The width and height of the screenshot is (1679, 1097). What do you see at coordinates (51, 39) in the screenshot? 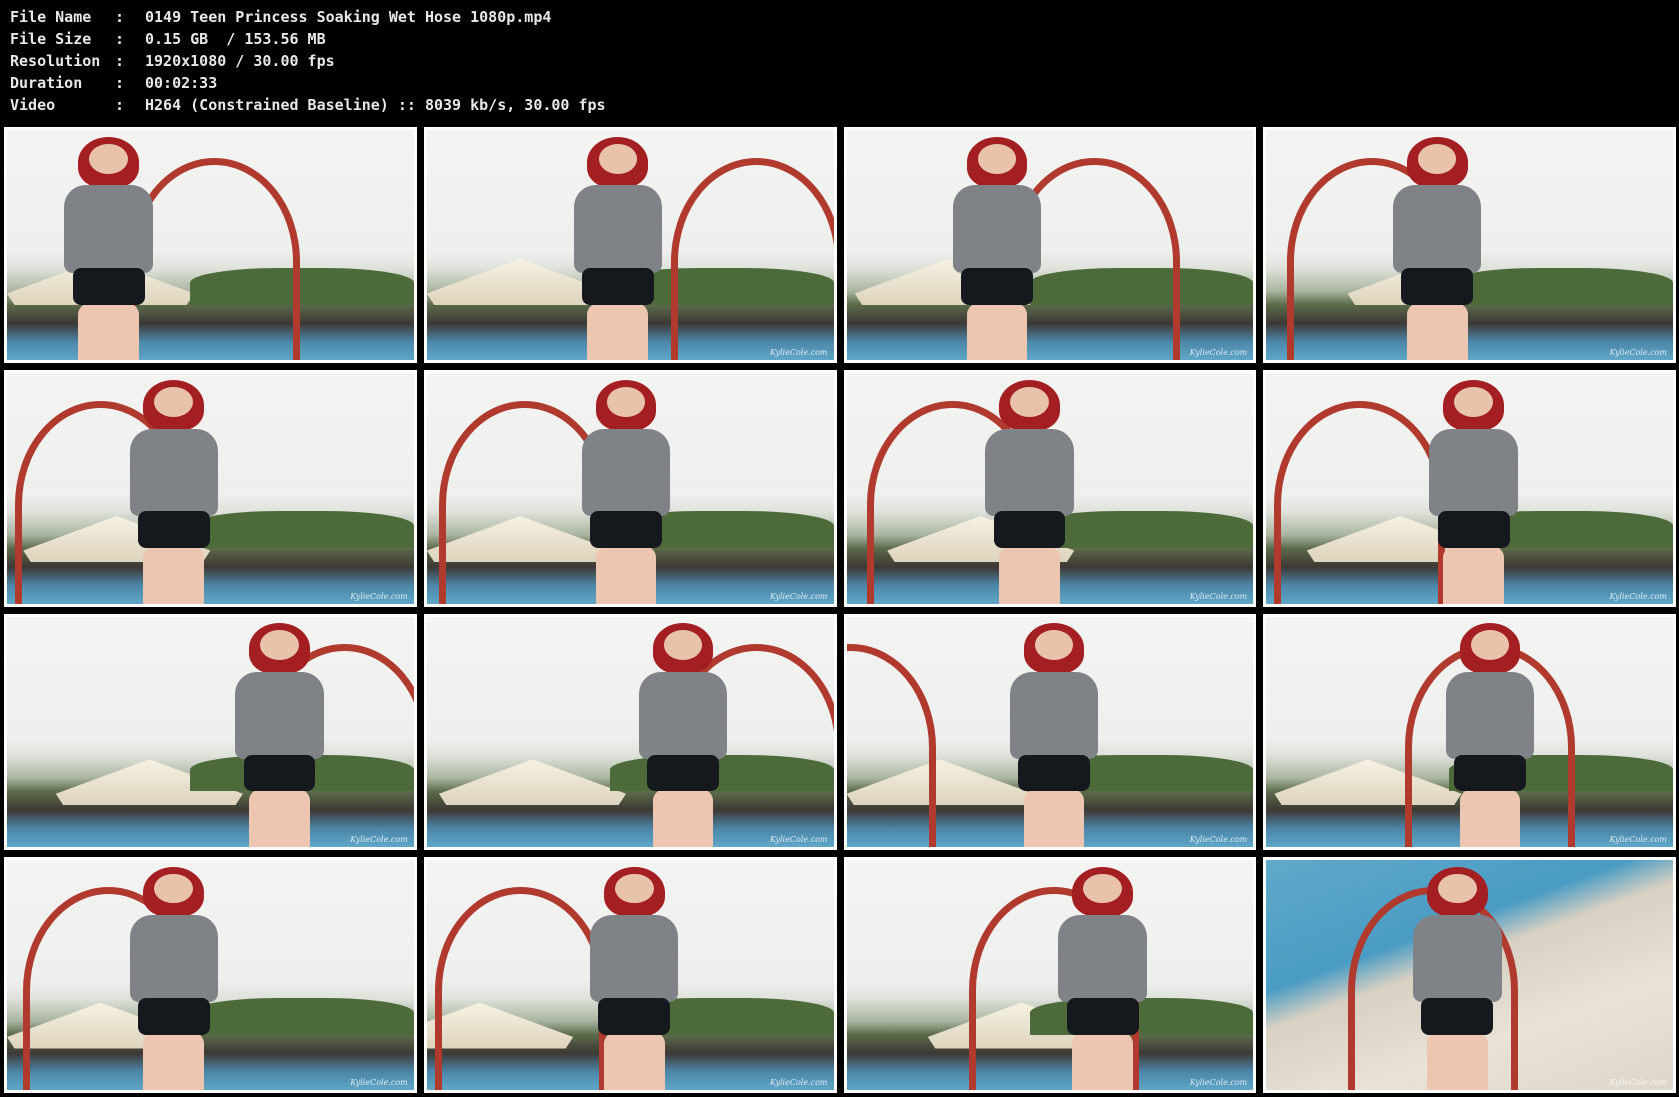
I see `info-label: File Size` at bounding box center [51, 39].